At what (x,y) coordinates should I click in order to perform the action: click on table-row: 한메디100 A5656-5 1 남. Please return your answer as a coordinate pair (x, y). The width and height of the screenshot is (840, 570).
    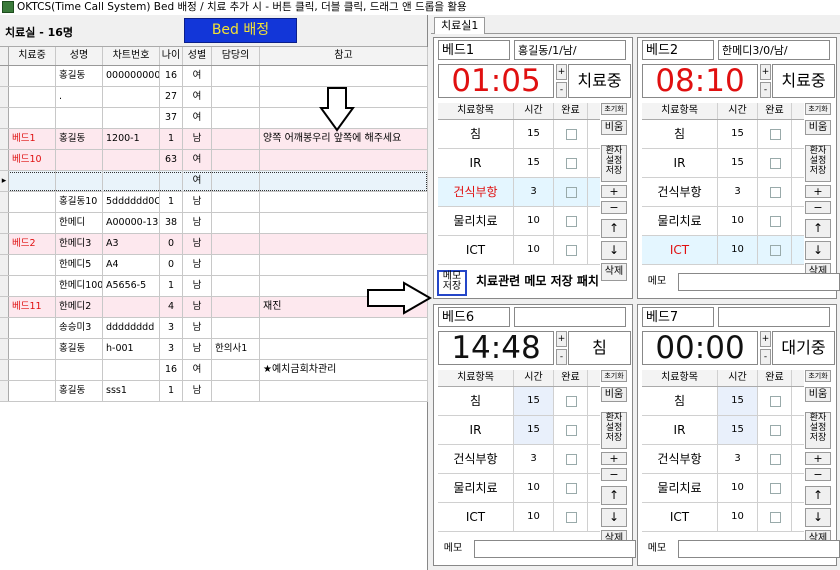
    Looking at the image, I should click on (214, 286).